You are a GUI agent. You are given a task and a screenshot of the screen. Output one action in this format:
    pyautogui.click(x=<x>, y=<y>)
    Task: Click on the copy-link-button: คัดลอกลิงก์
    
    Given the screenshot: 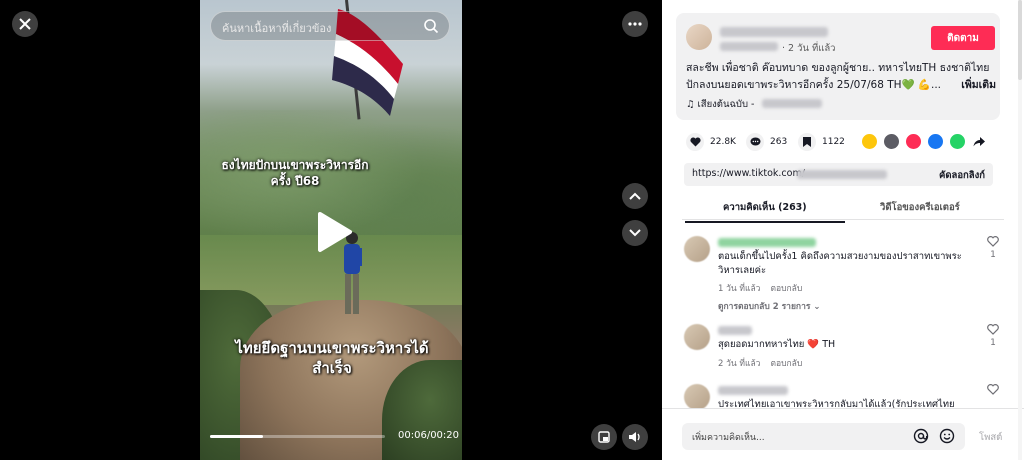 What is the action you would take?
    pyautogui.click(x=962, y=175)
    